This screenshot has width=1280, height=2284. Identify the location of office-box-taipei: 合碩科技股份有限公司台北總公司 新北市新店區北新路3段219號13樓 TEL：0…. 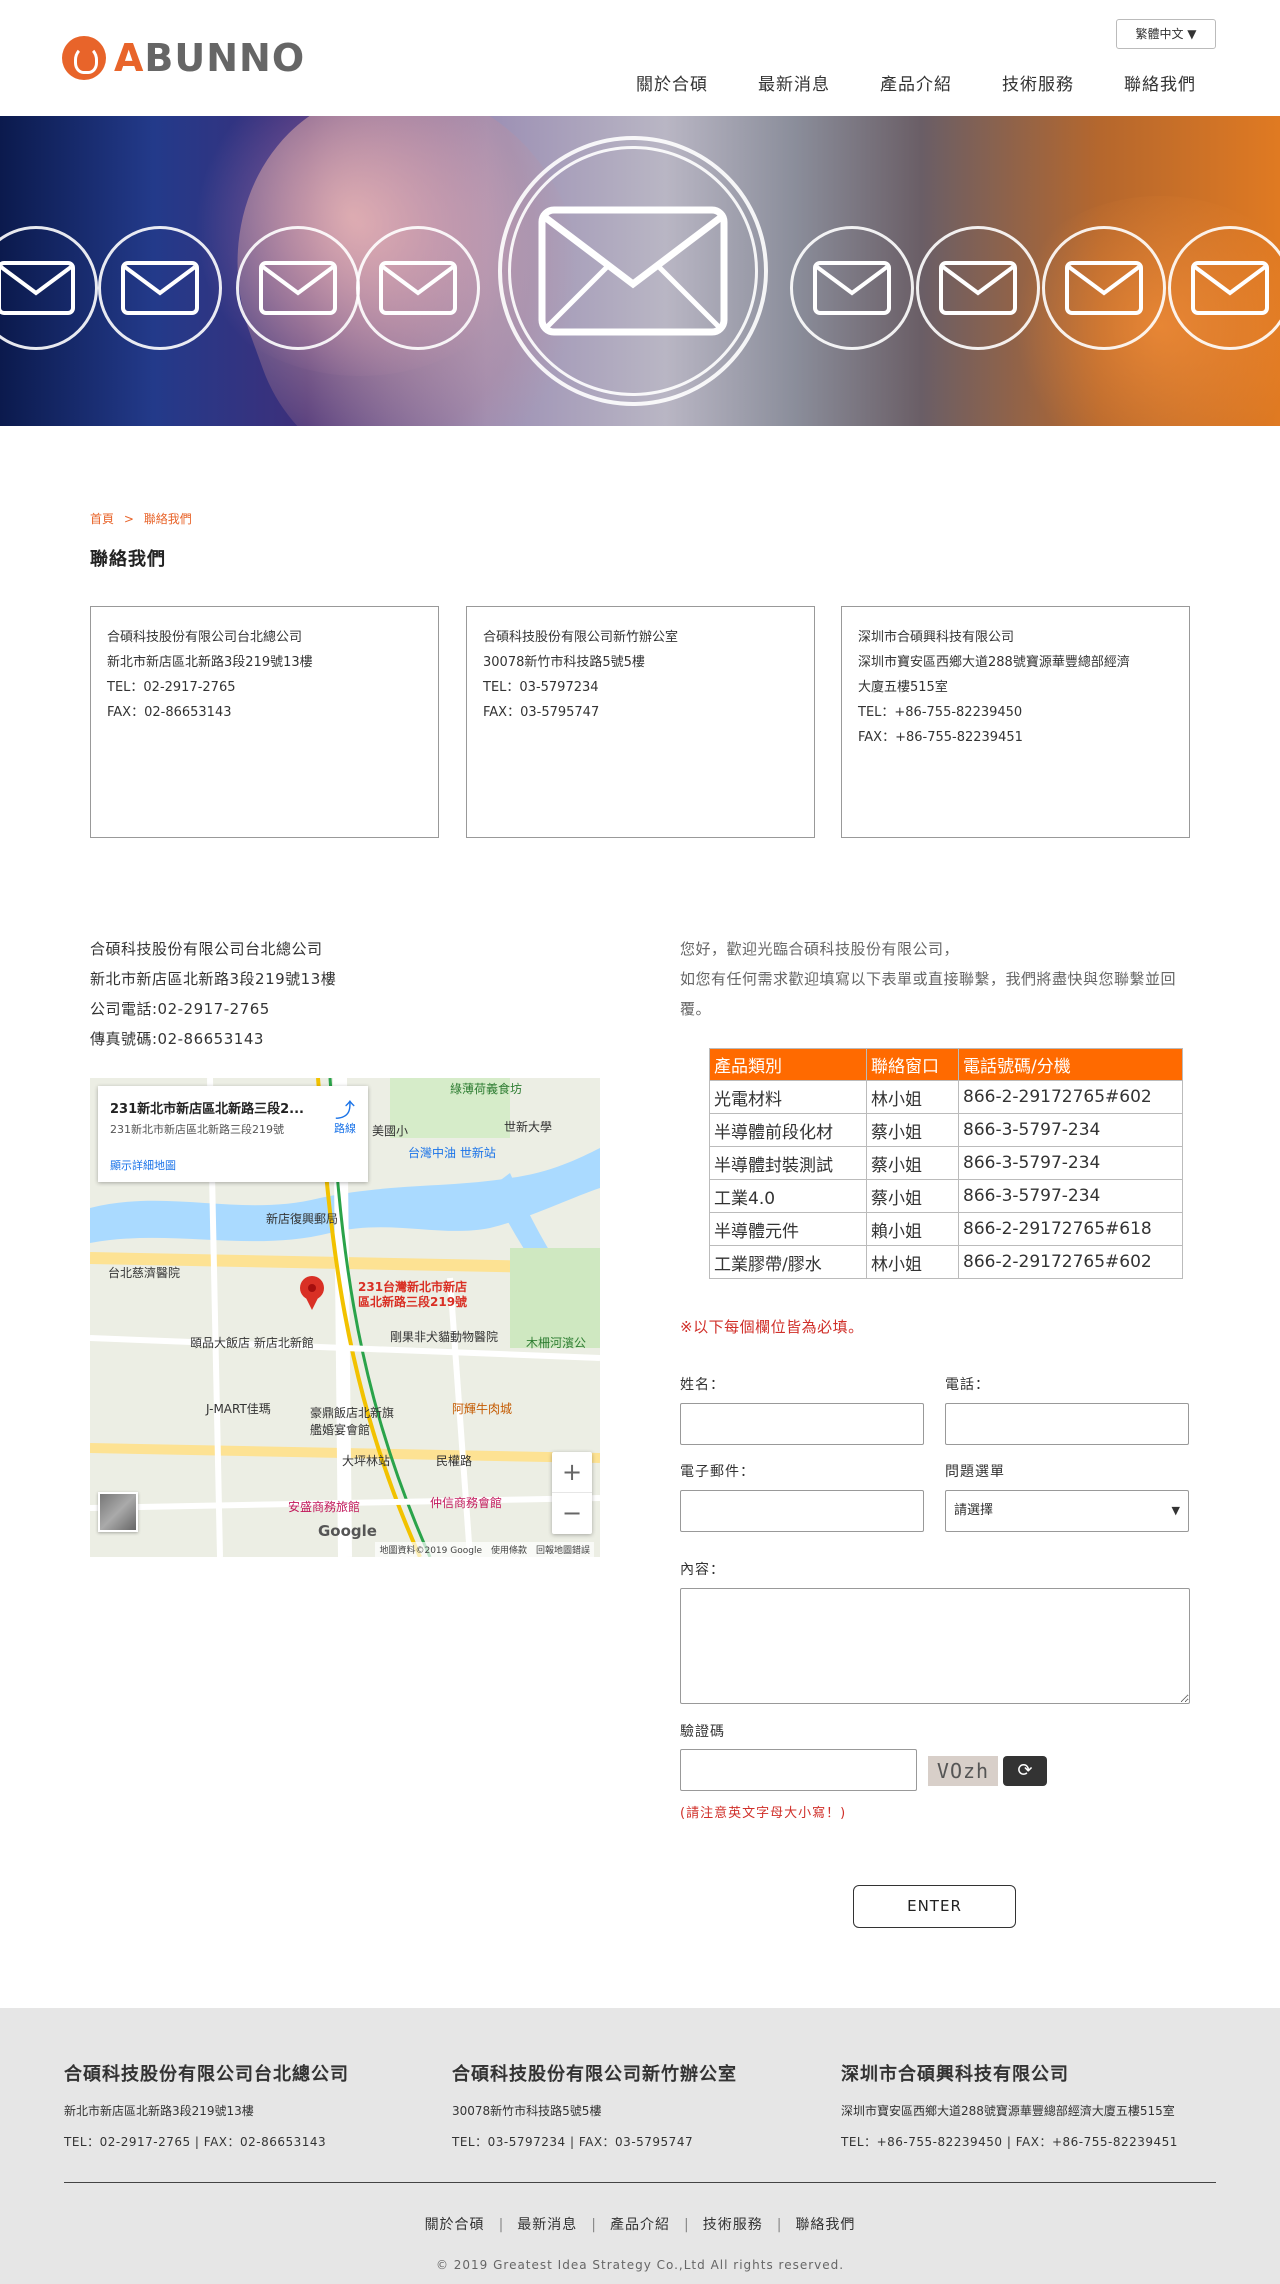
(264, 722).